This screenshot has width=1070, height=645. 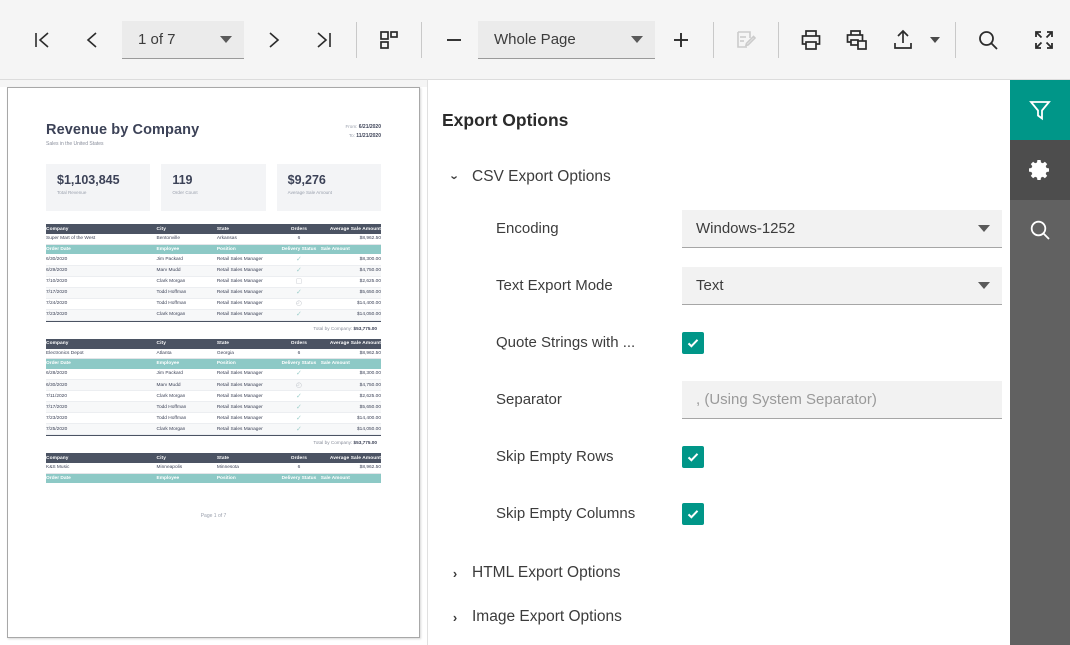 What do you see at coordinates (715, 617) in the screenshot?
I see `group-image-export-options: › Image Export Options` at bounding box center [715, 617].